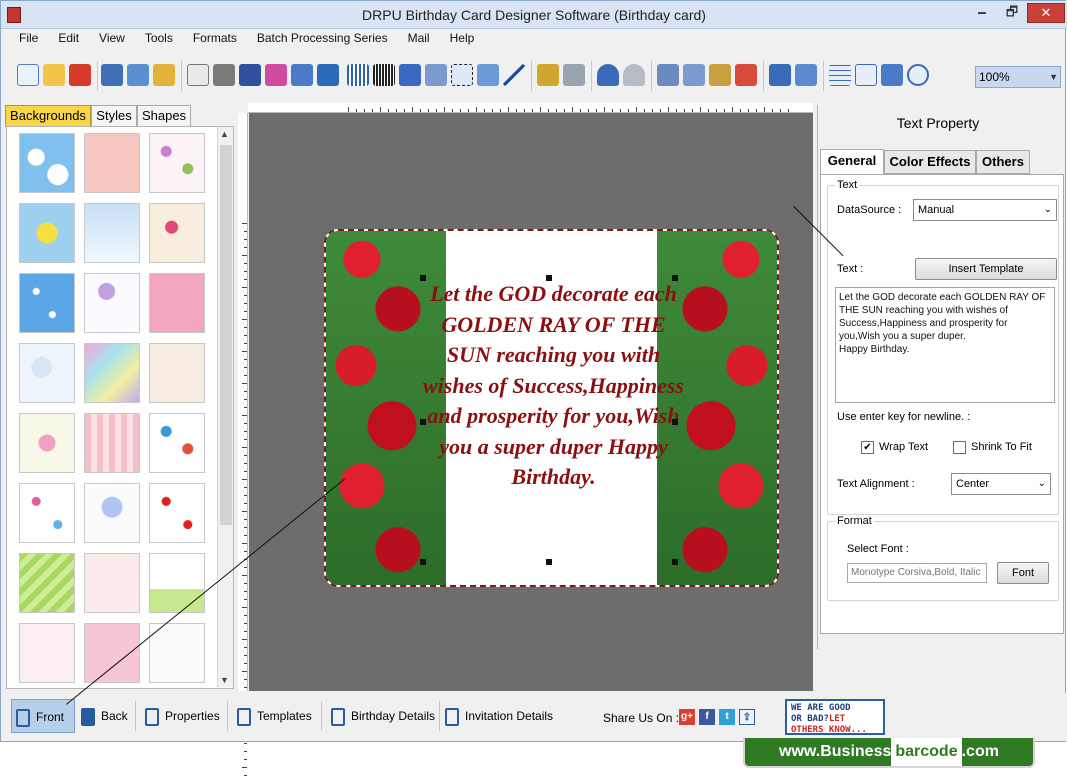 This screenshot has height=776, width=1068. Describe the element at coordinates (224, 134) in the screenshot. I see `scroll-up-icon: ▲` at that location.